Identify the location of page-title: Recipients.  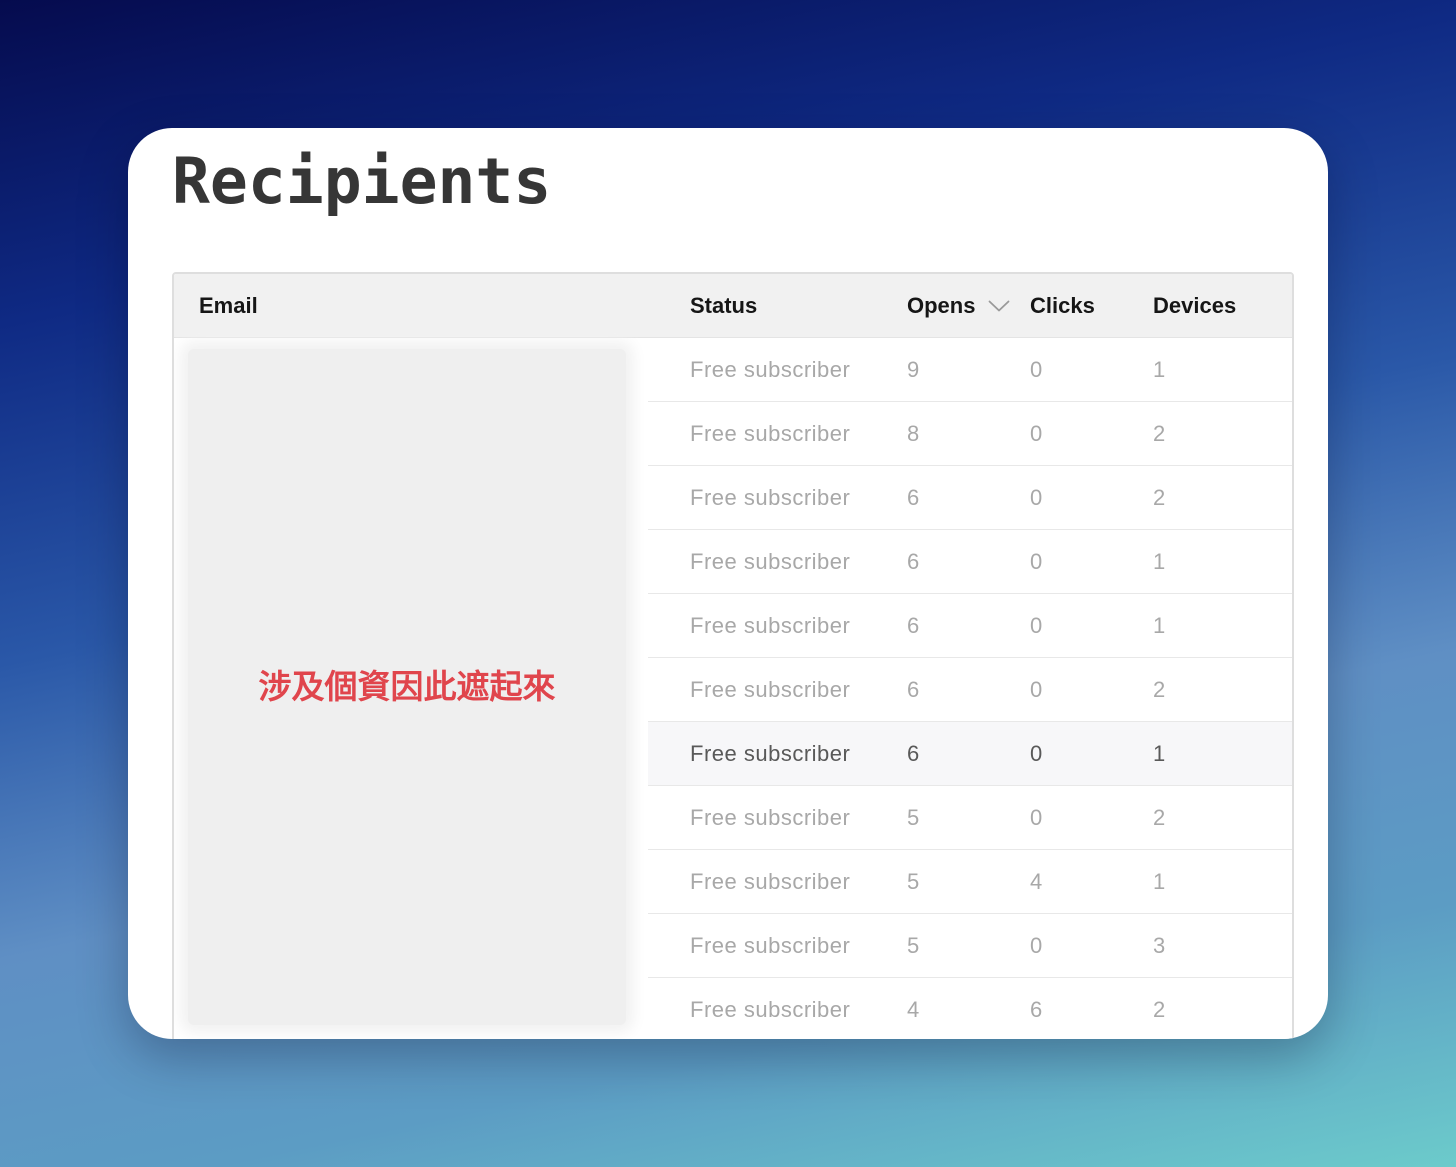
(362, 181).